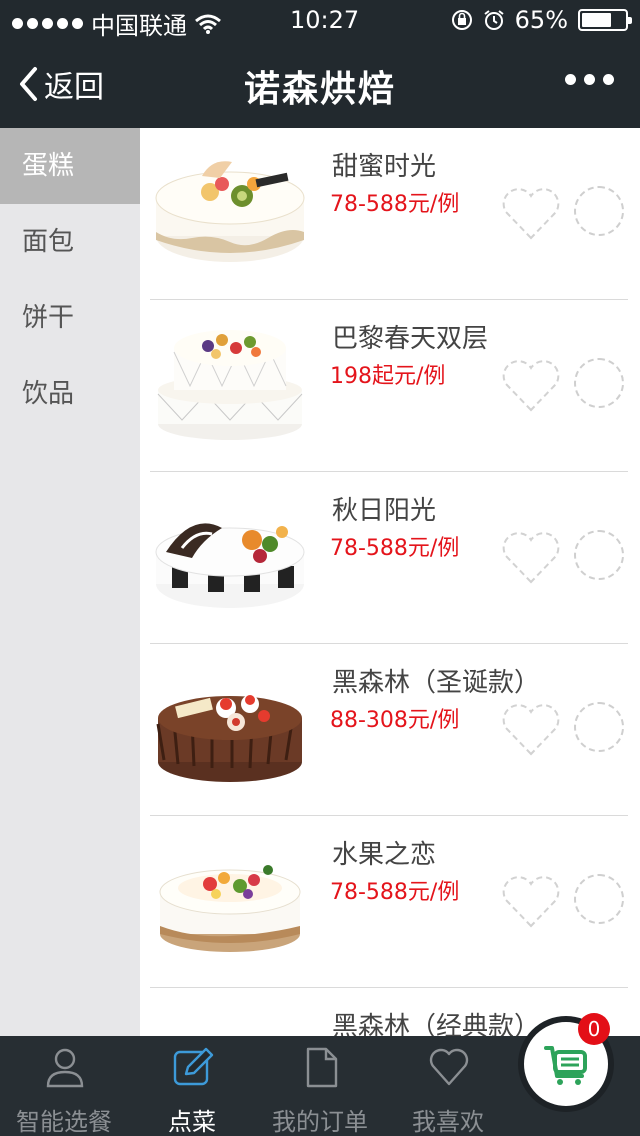  I want to click on category-item-drinks: 饮品, so click(70, 394).